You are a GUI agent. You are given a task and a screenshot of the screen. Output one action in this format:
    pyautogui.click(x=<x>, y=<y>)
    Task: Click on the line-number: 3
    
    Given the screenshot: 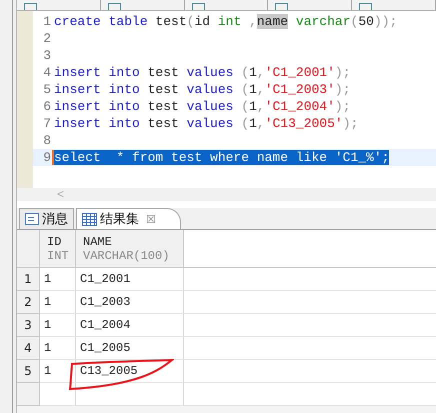 What is the action you would take?
    pyautogui.click(x=47, y=55)
    